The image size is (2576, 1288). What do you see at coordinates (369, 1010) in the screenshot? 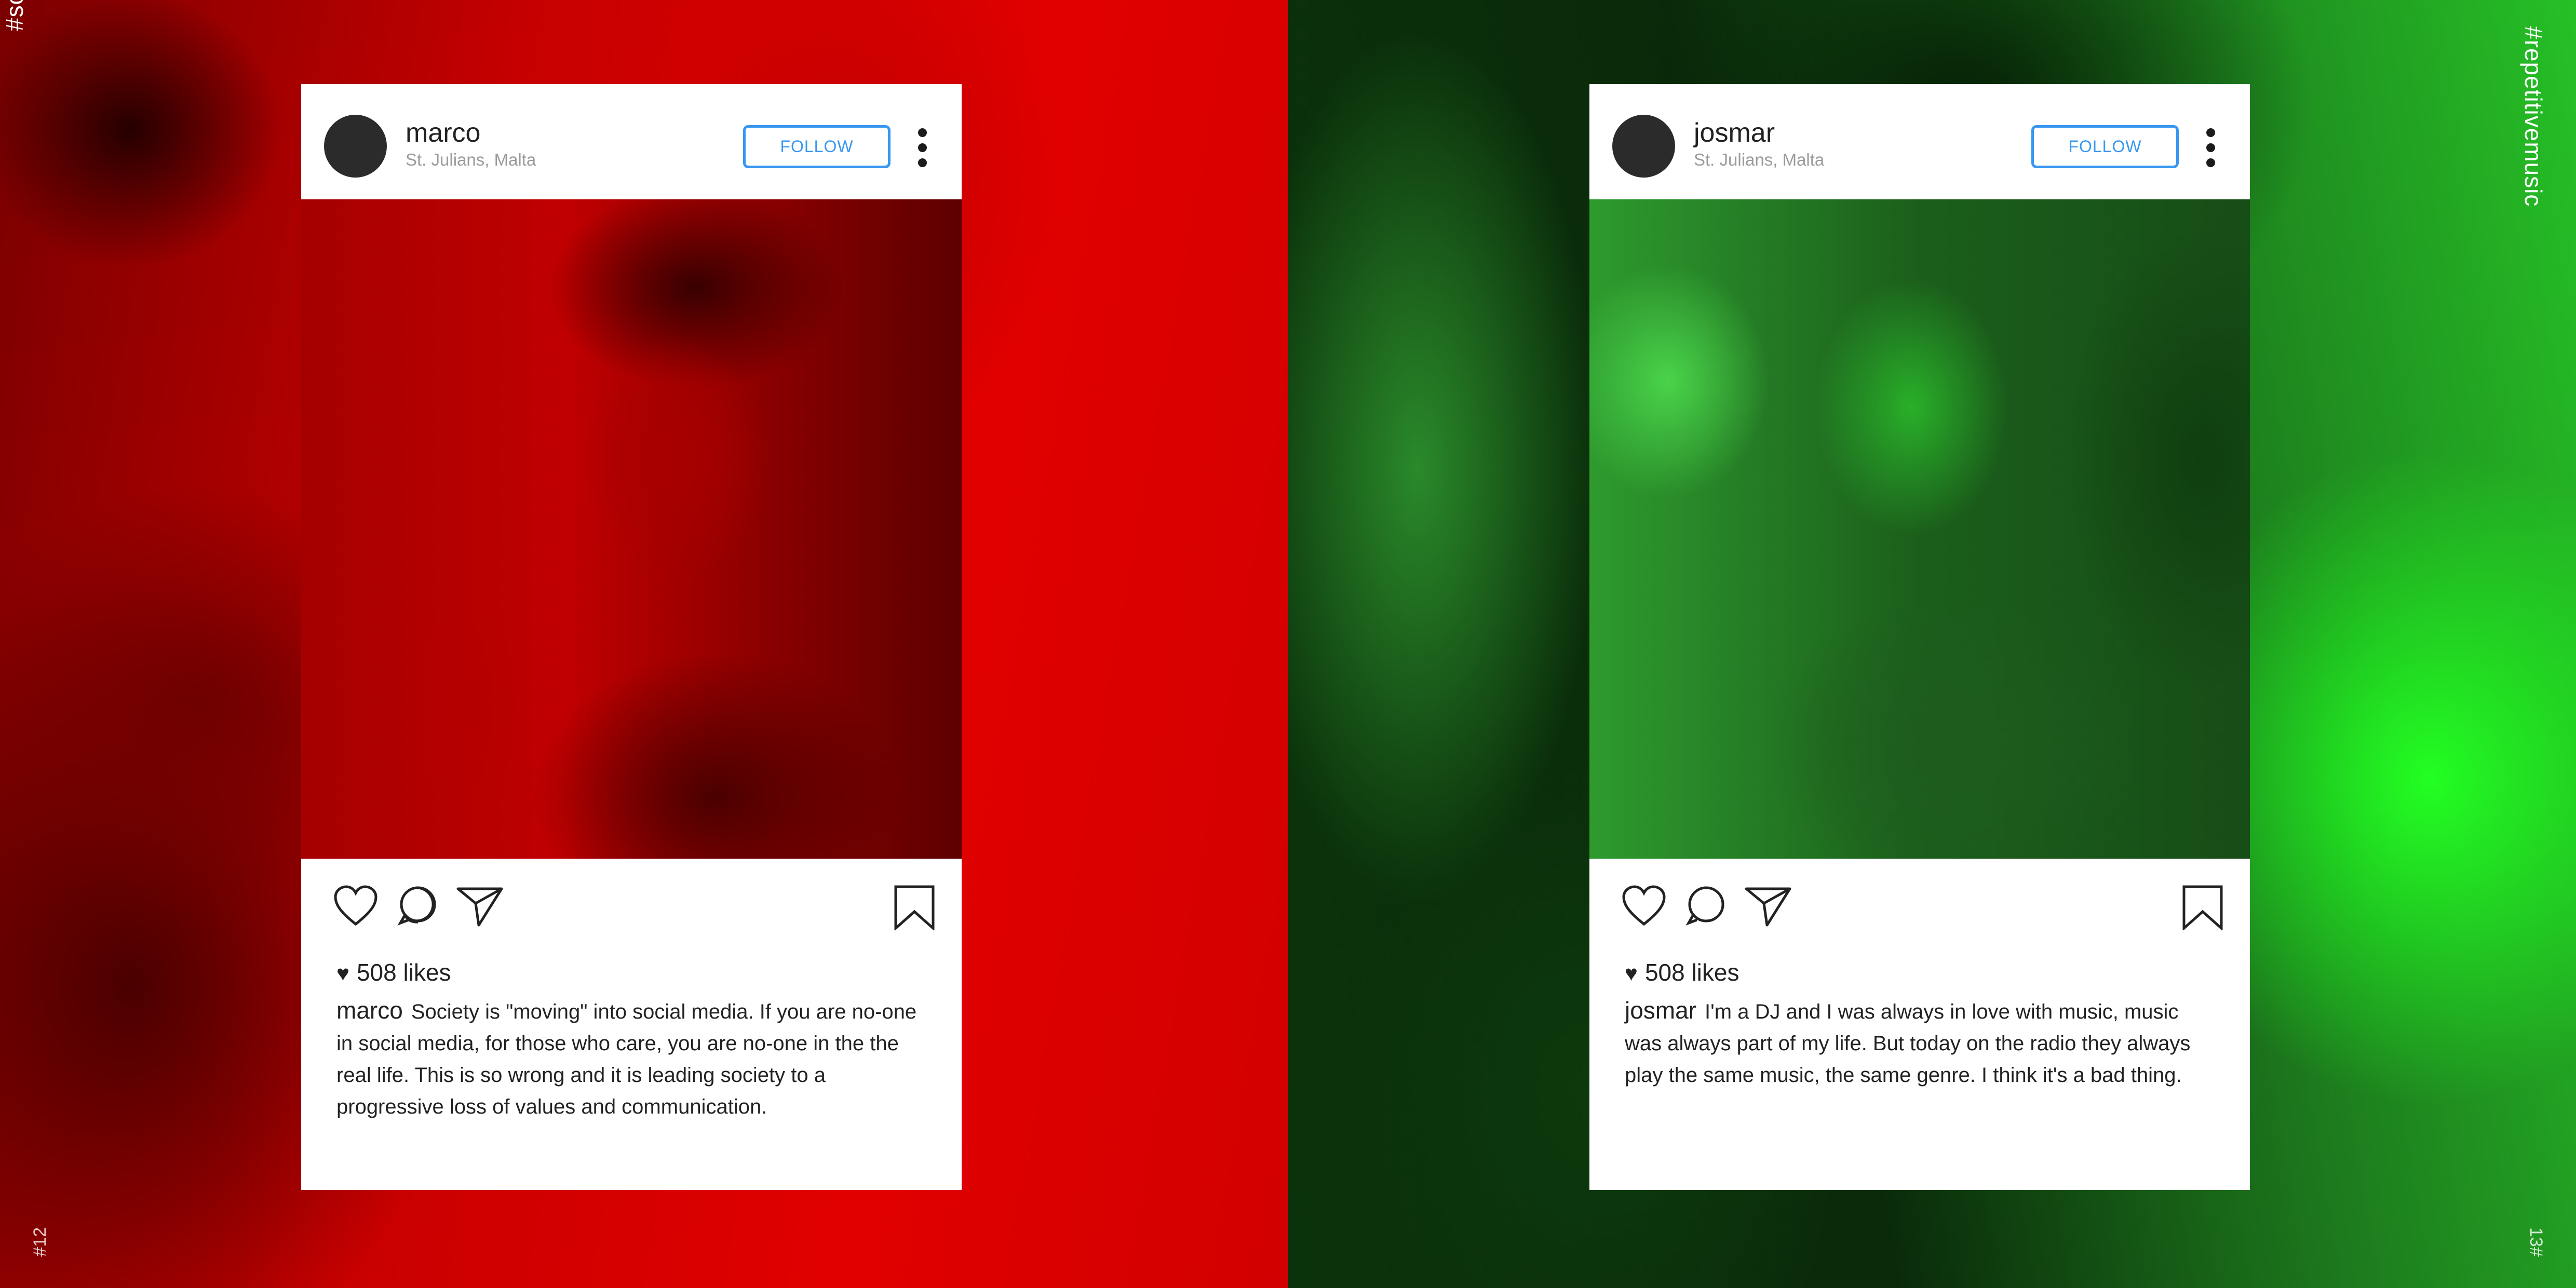
I see `caption-username: marco` at bounding box center [369, 1010].